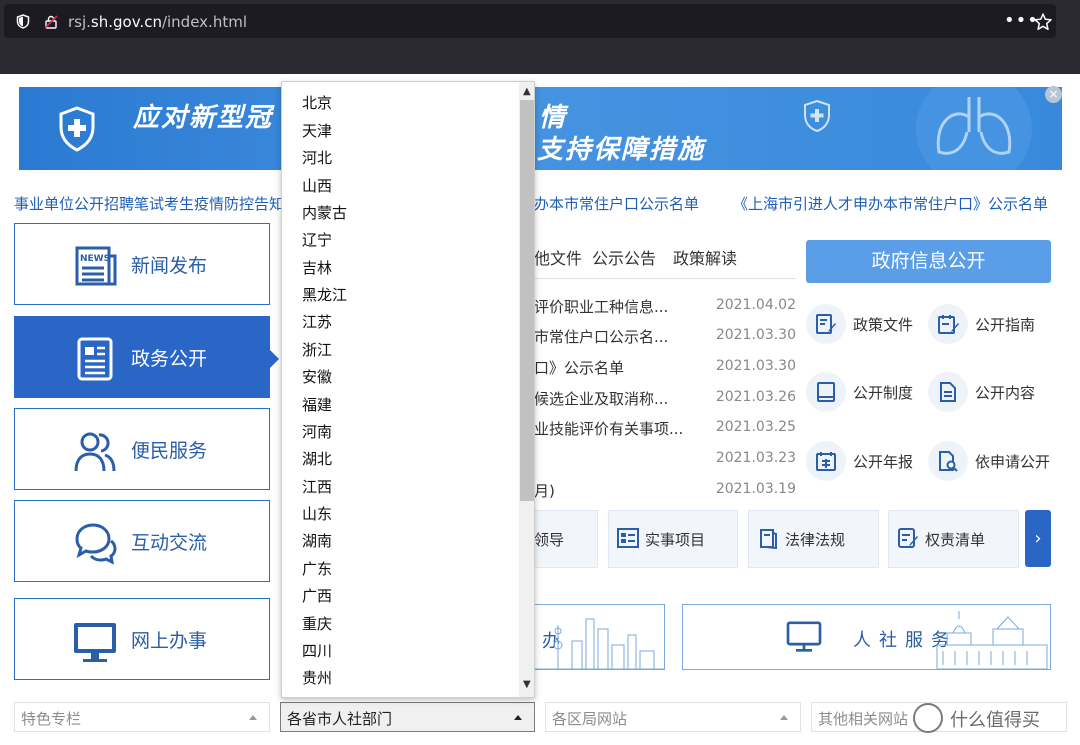 This screenshot has width=1080, height=745. Describe the element at coordinates (928, 261) in the screenshot. I see `government-info-disclosure-button: 政府信息公开` at that location.